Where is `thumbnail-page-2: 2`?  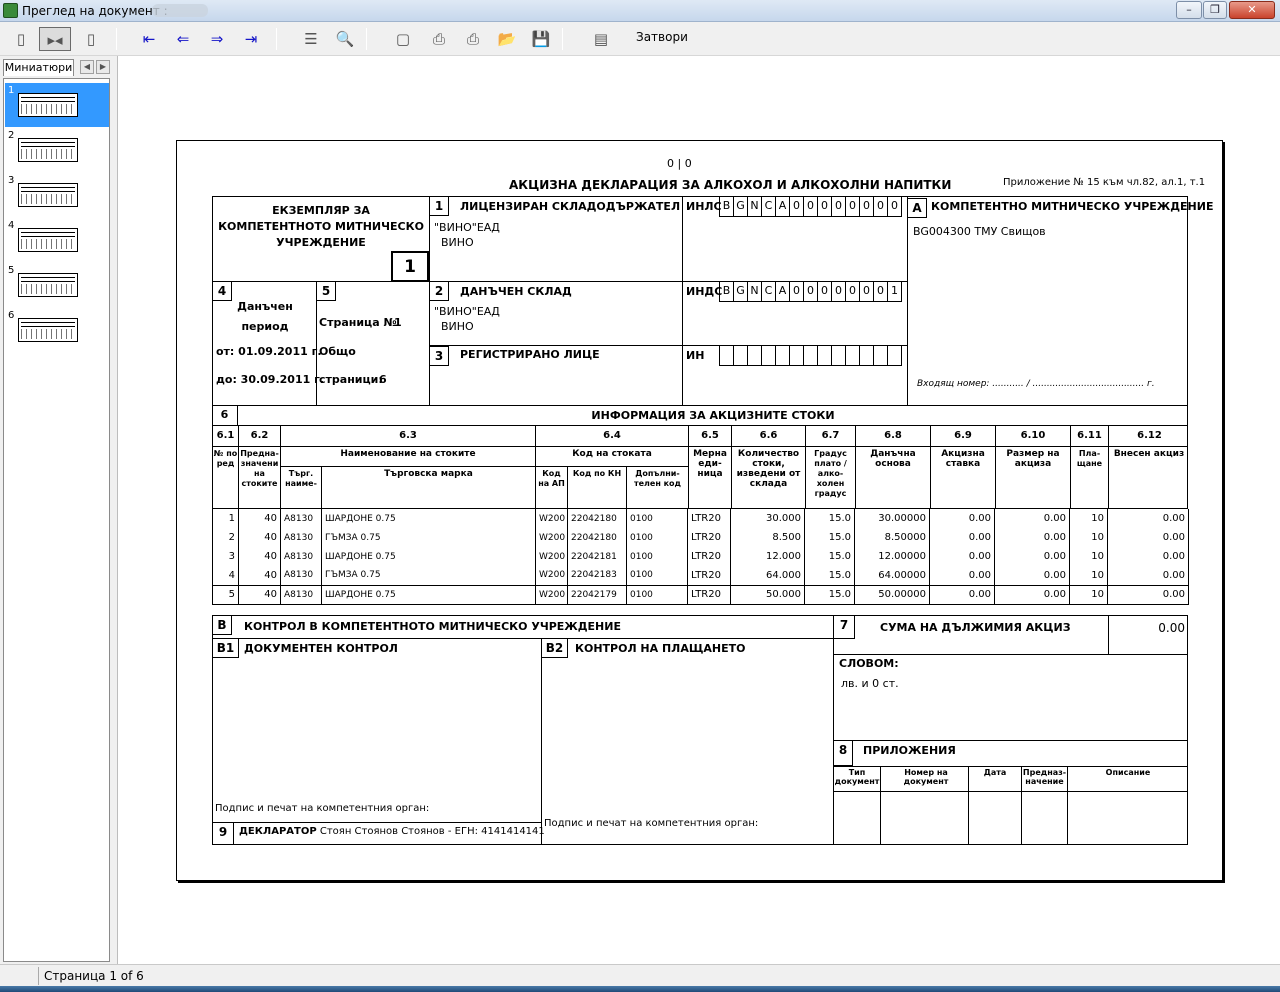
thumbnail-page-2: 2 is located at coordinates (57, 150).